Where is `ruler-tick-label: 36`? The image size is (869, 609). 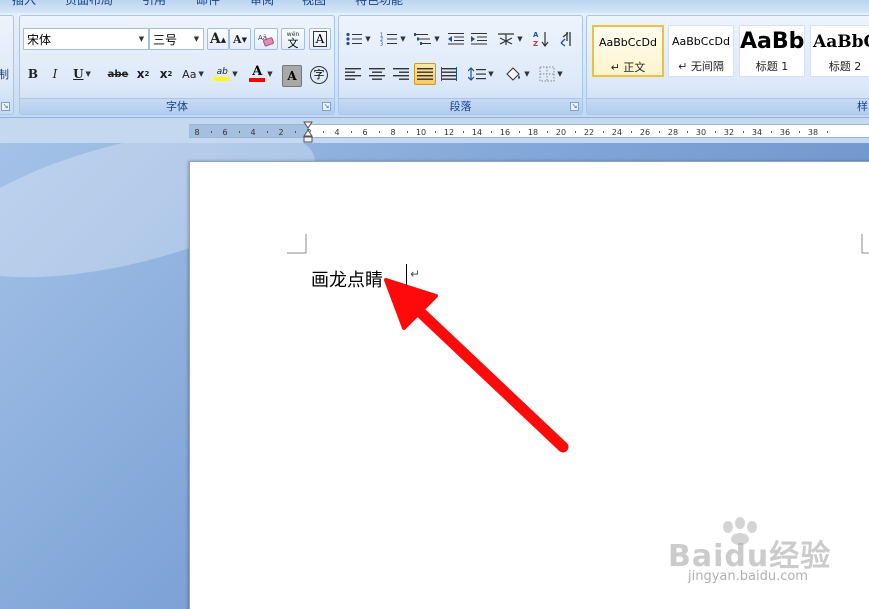
ruler-tick-label: 36 is located at coordinates (785, 132).